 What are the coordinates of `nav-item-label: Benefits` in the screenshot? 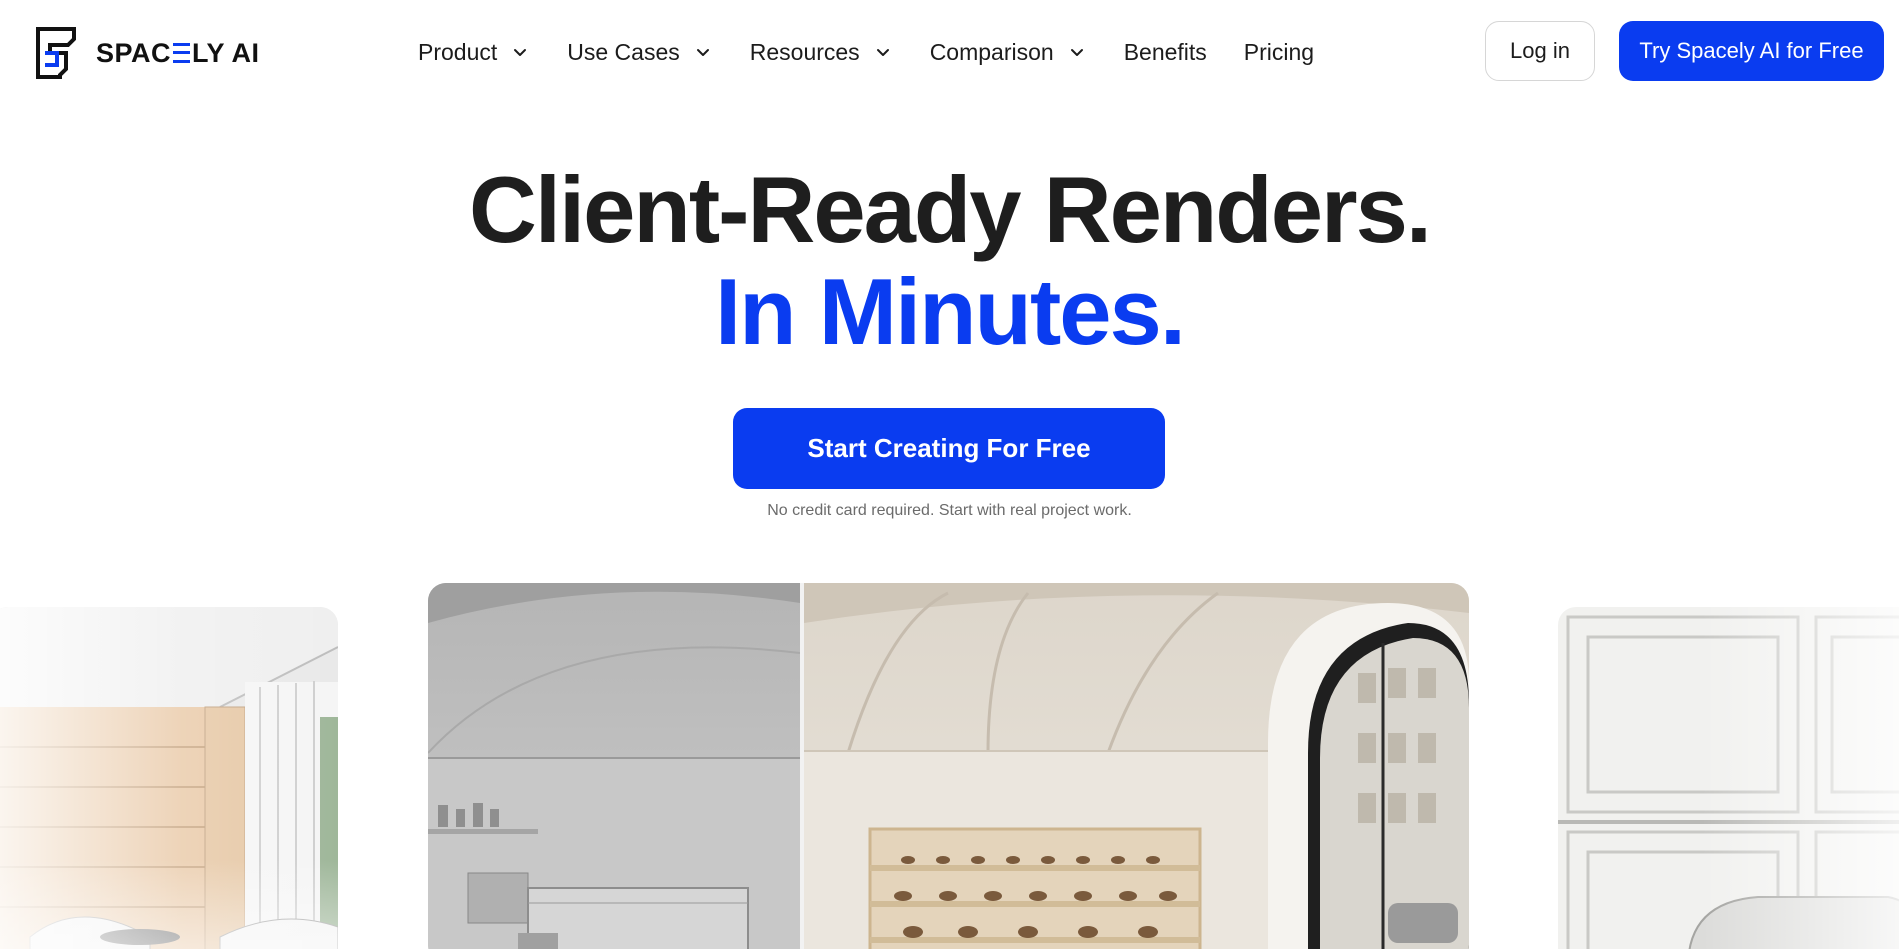 It's located at (1165, 51).